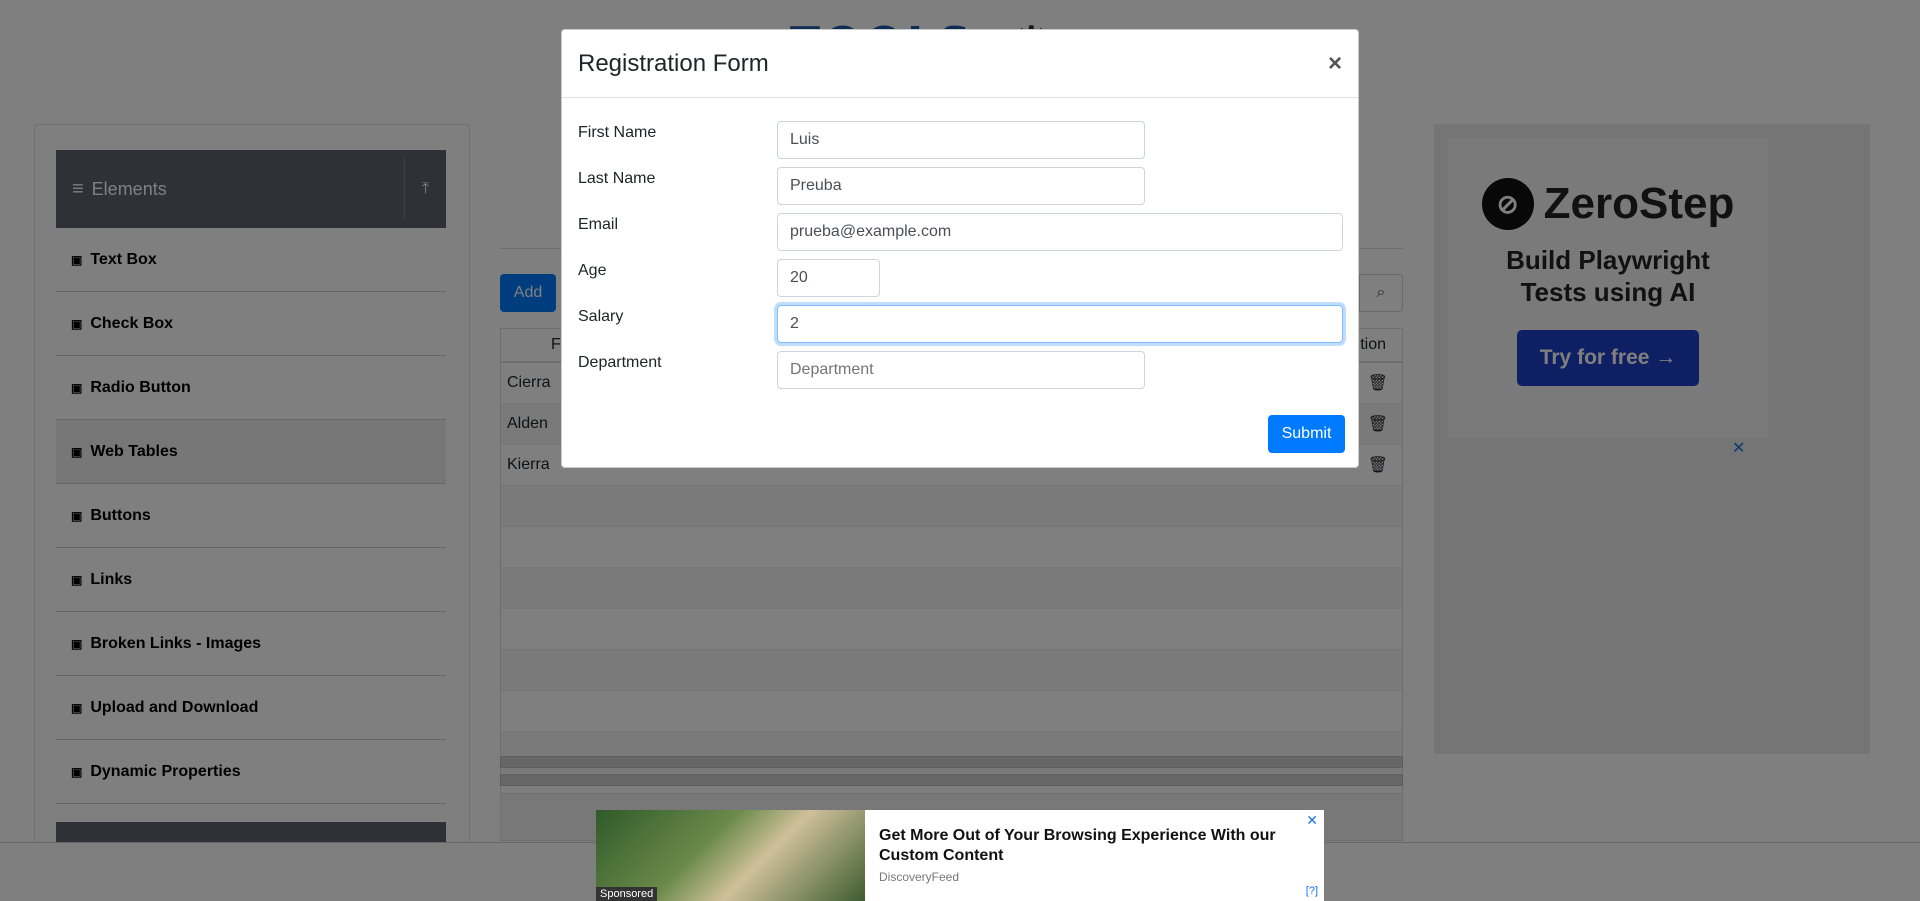 This screenshot has height=901, width=1920. Describe the element at coordinates (1306, 434) in the screenshot. I see `submit-button: Submit` at that location.